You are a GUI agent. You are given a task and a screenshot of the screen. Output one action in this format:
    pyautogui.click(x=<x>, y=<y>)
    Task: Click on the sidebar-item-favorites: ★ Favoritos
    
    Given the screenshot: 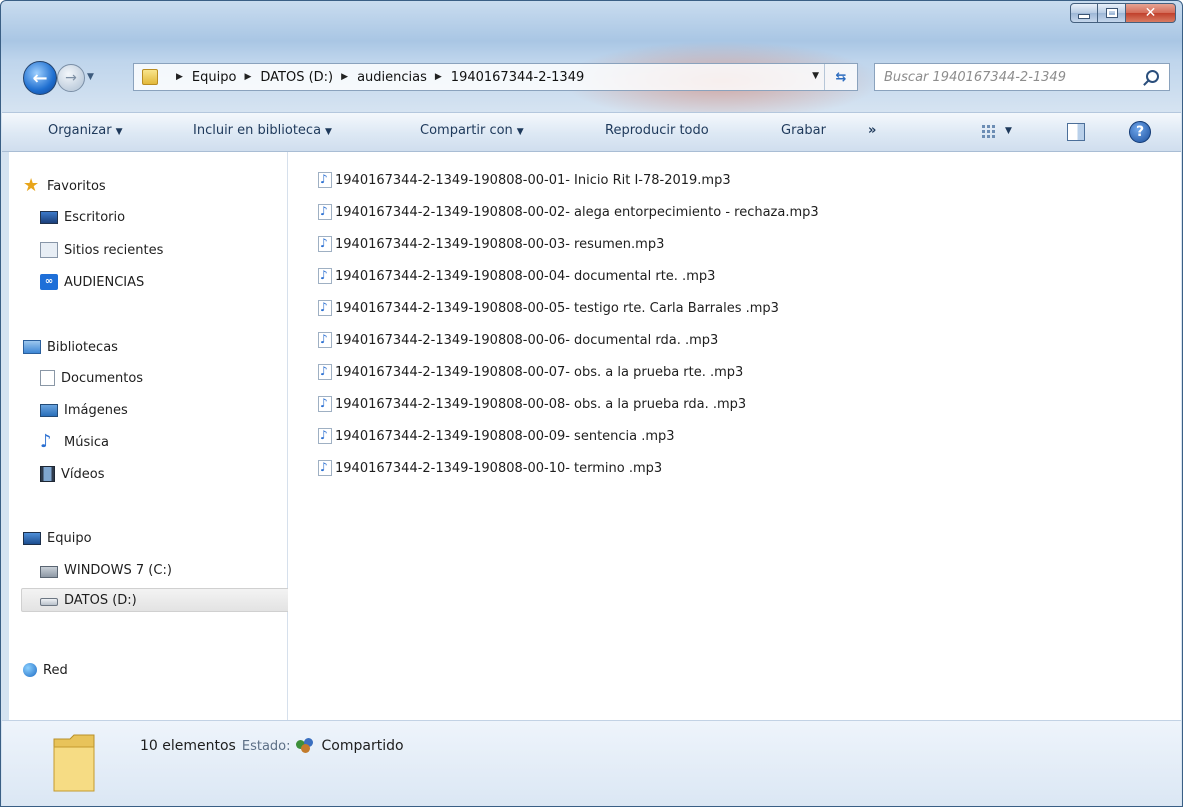 What is the action you would take?
    pyautogui.click(x=162, y=186)
    